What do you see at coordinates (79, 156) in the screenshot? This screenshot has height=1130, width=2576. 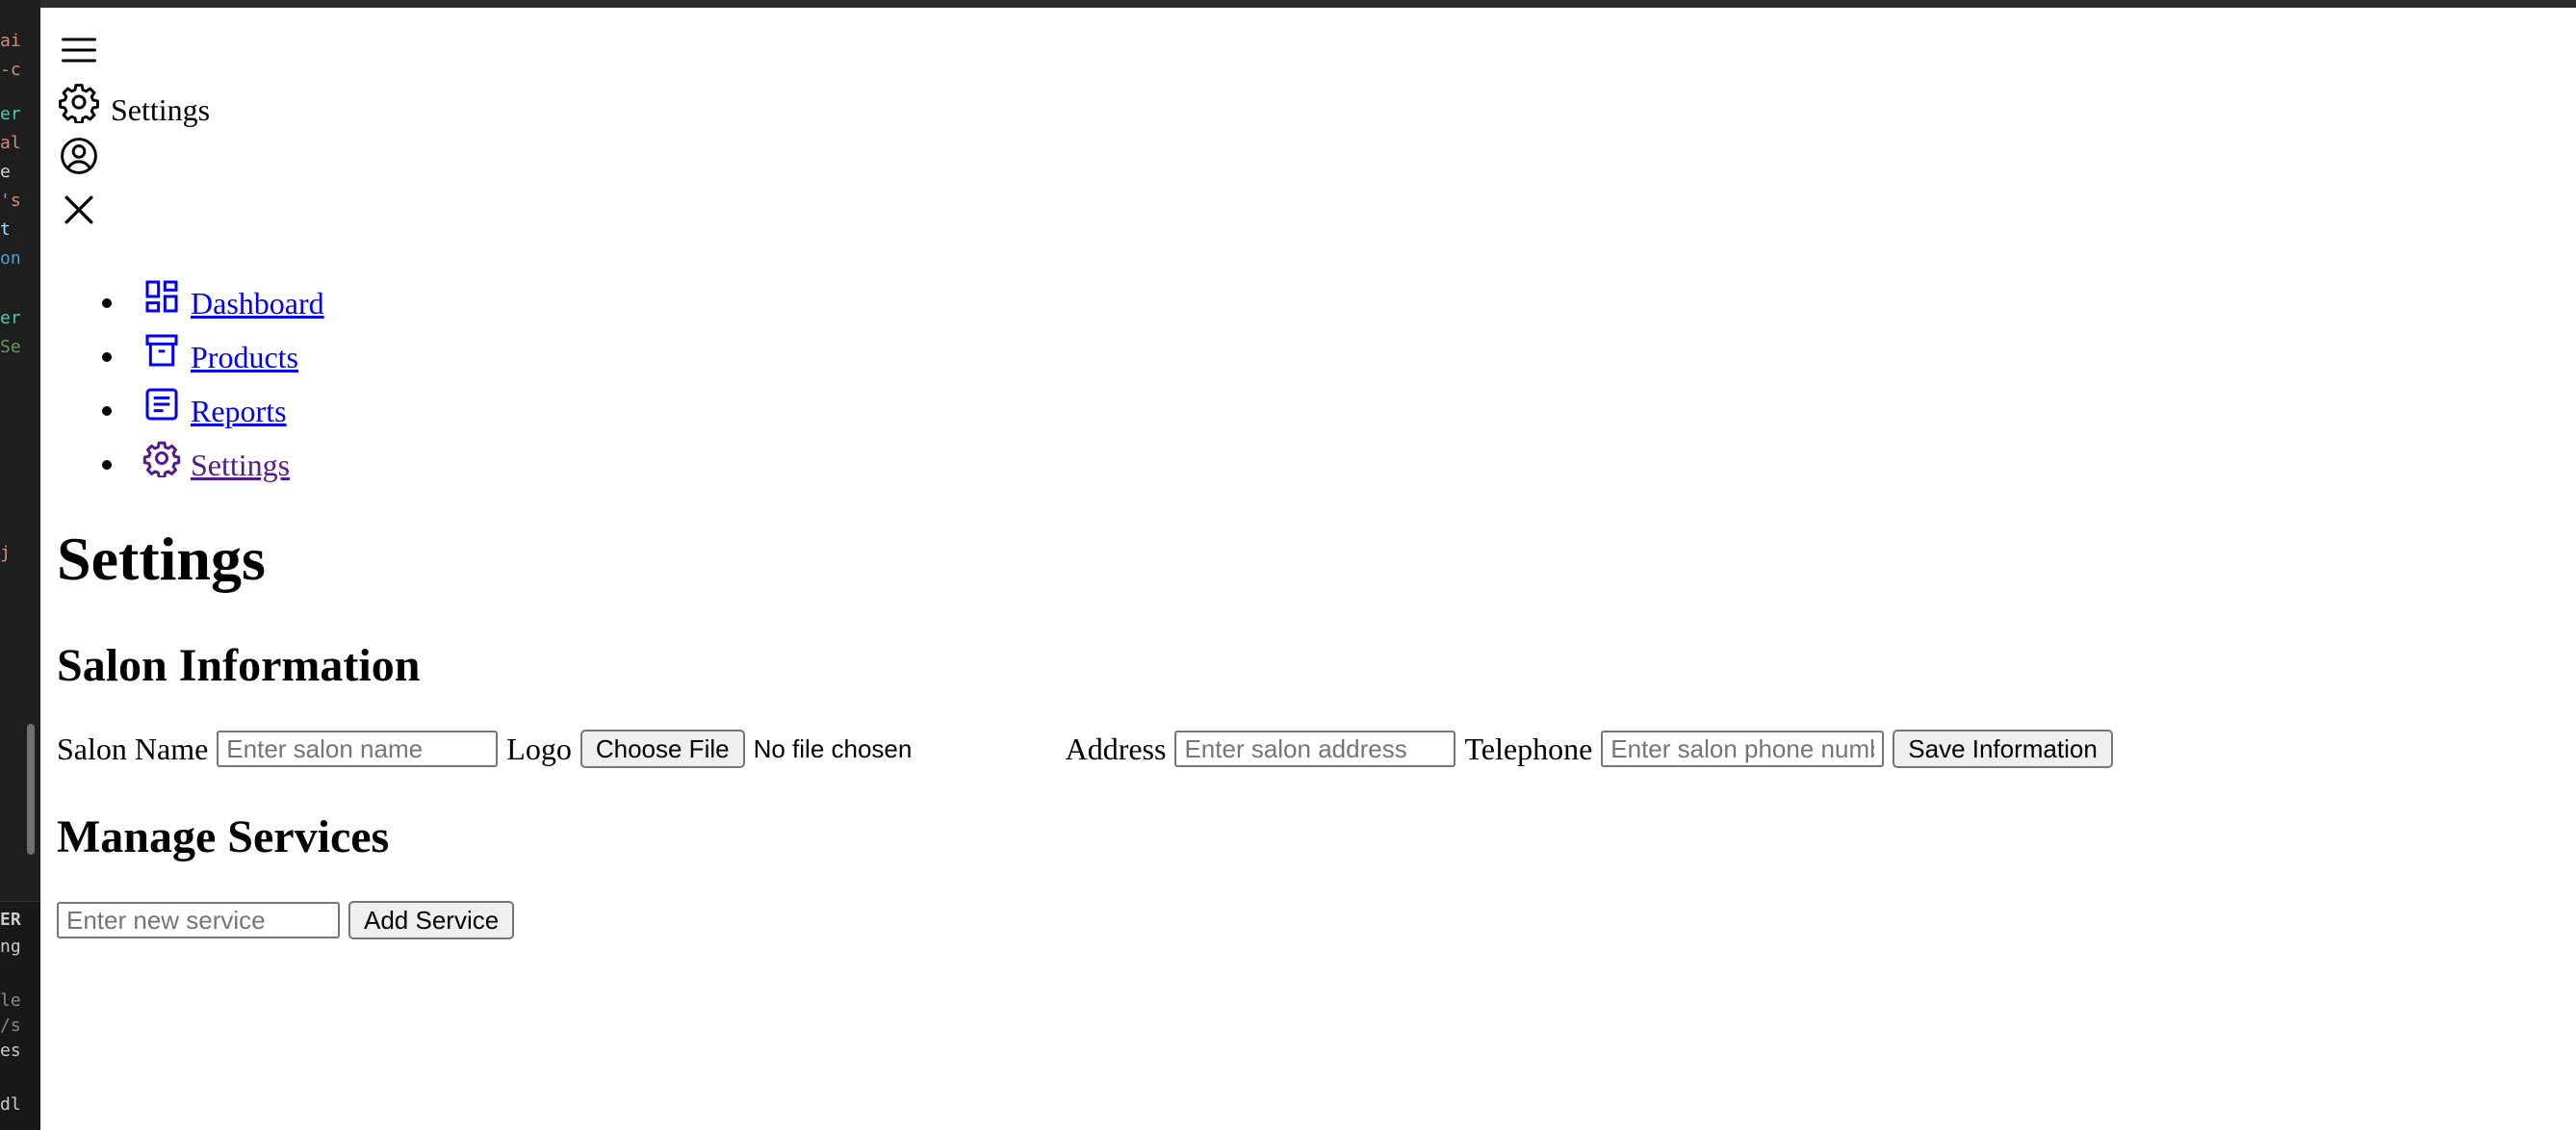 I see `user-circle-icon` at bounding box center [79, 156].